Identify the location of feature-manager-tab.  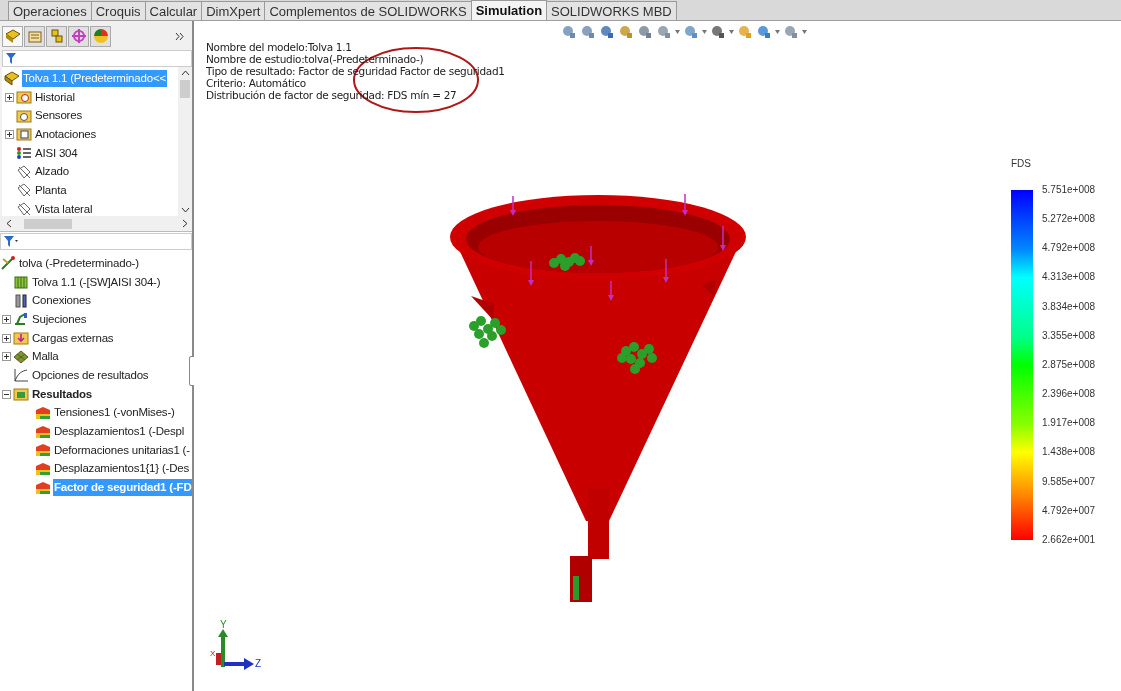
(12, 36).